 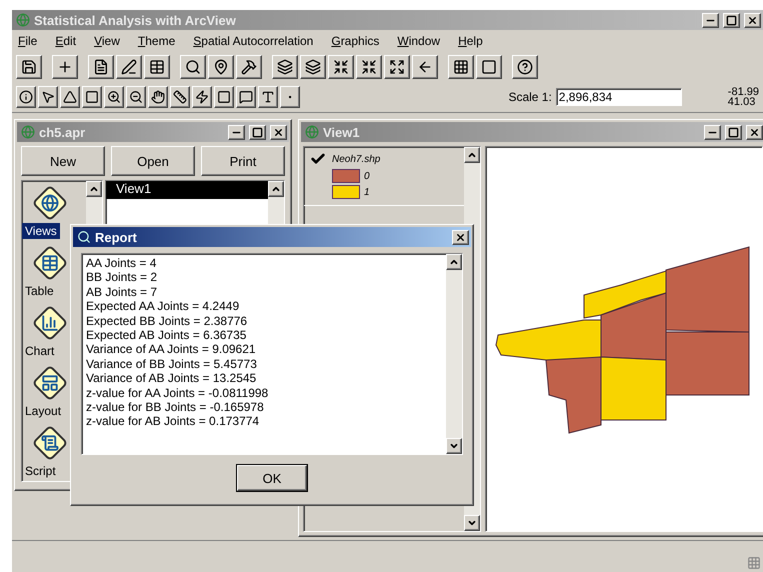 What do you see at coordinates (272, 478) in the screenshot?
I see `ok-button: OK` at bounding box center [272, 478].